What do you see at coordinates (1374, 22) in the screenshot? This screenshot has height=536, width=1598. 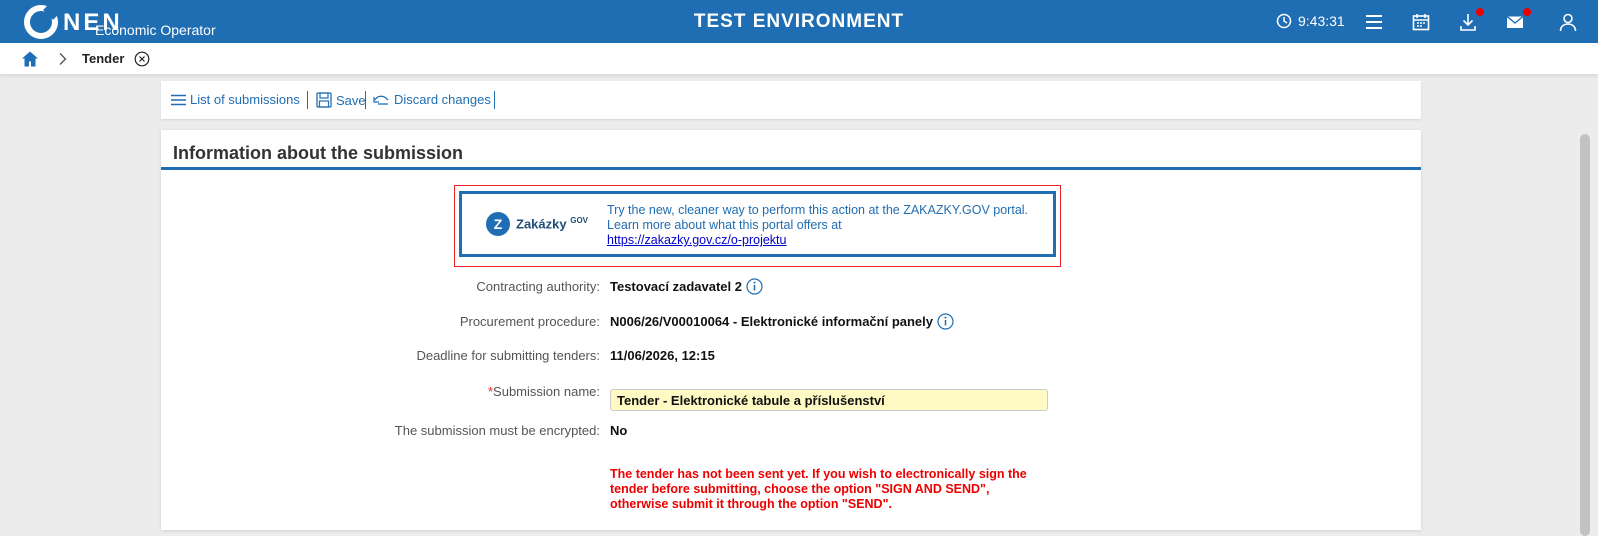 I see `menu-icon` at bounding box center [1374, 22].